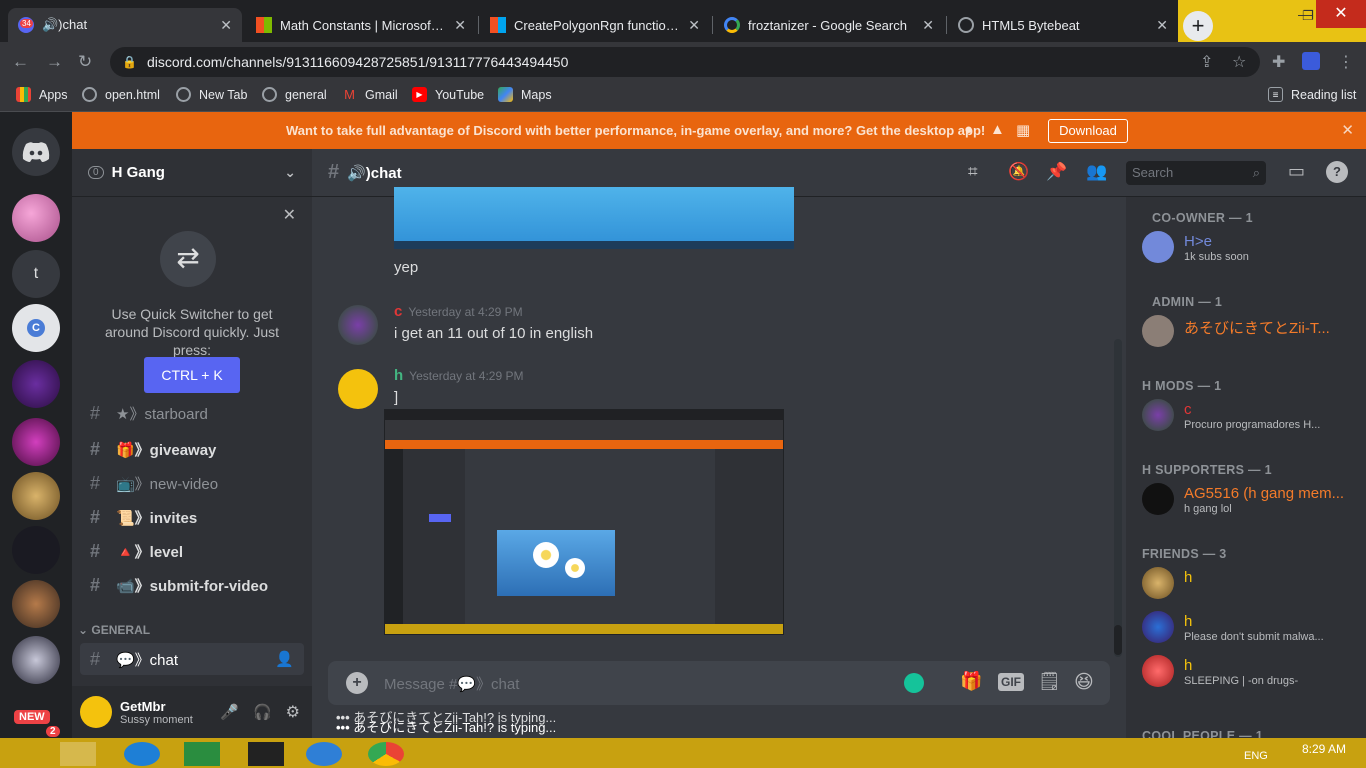 The image size is (1366, 768). I want to click on tab-math-constants: Math Constants | Microsoft Doc ✕, so click(361, 25).